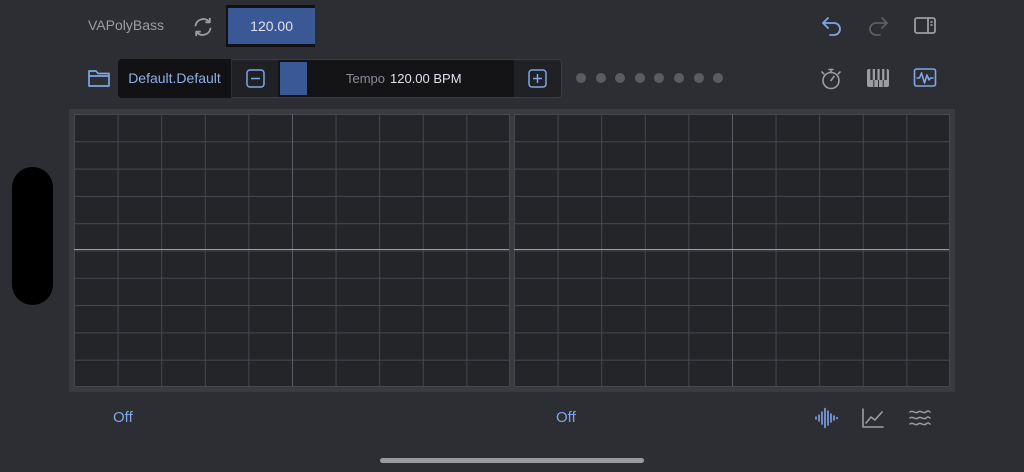  Describe the element at coordinates (203, 27) in the screenshot. I see `refresh-icon` at that location.